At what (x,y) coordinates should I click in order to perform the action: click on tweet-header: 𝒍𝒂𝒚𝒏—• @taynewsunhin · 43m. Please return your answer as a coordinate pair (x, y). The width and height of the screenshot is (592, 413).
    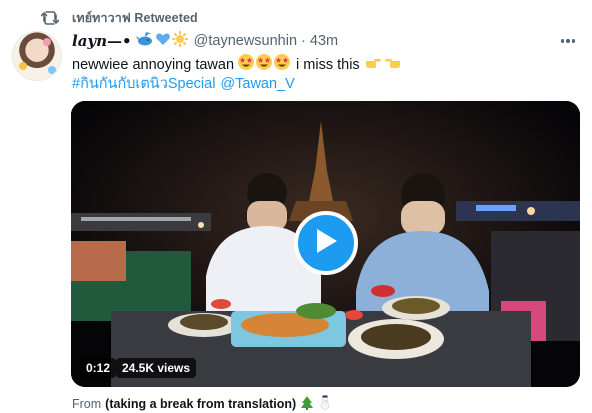
    Looking at the image, I should click on (326, 41).